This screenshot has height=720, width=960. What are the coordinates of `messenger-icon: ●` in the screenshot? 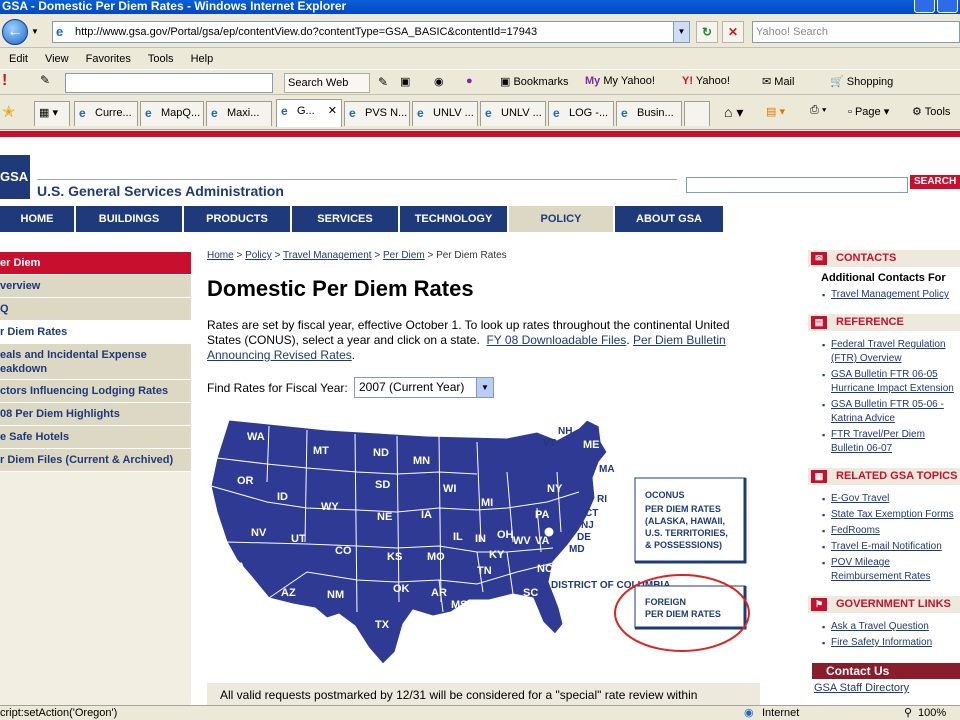 It's located at (469, 81).